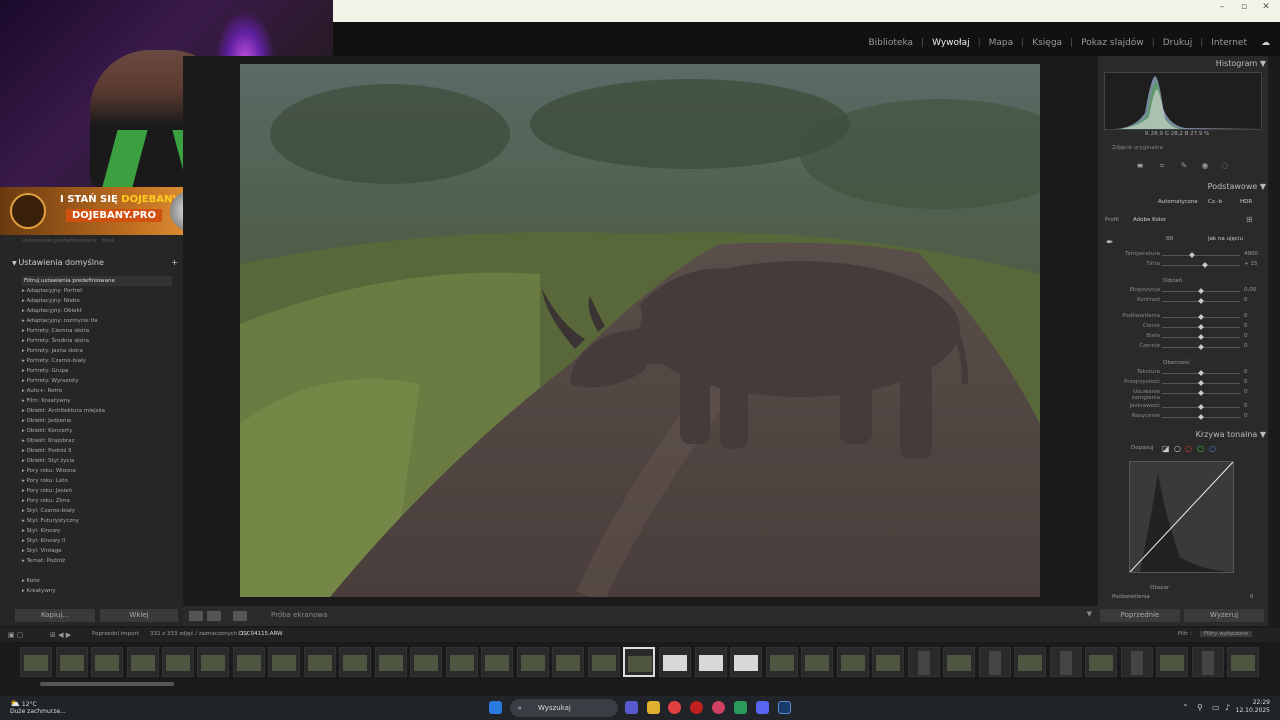 The height and width of the screenshot is (720, 1280). I want to click on preset-item: ▸ Portrety: Wyrazisty, so click(97, 381).